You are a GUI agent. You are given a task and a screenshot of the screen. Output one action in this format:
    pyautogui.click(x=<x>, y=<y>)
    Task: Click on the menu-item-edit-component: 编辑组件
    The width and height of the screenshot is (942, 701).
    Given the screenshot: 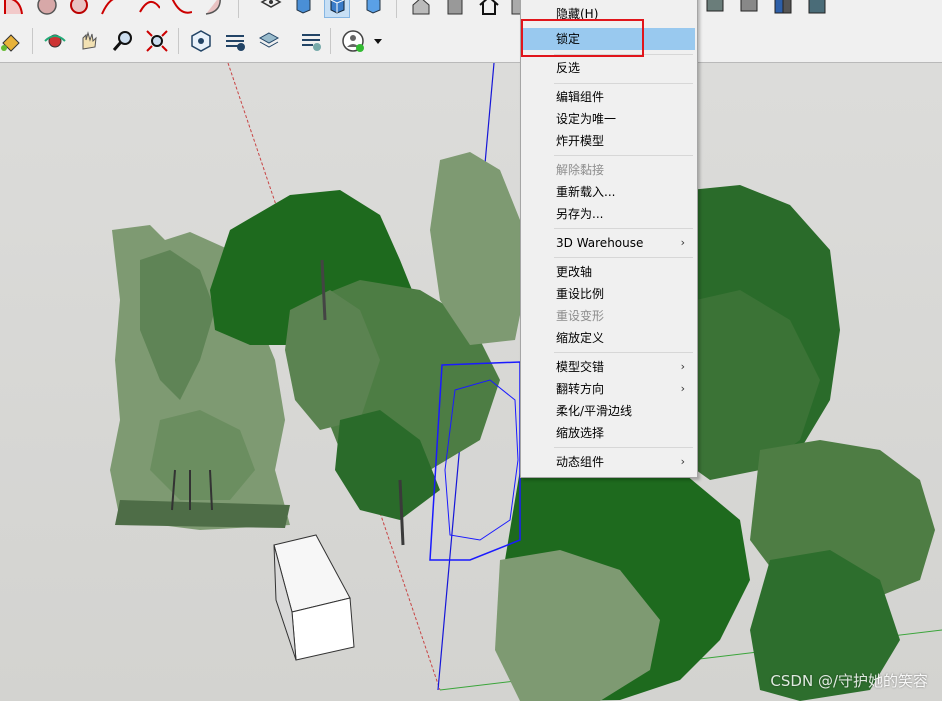 What is the action you would take?
    pyautogui.click(x=609, y=97)
    